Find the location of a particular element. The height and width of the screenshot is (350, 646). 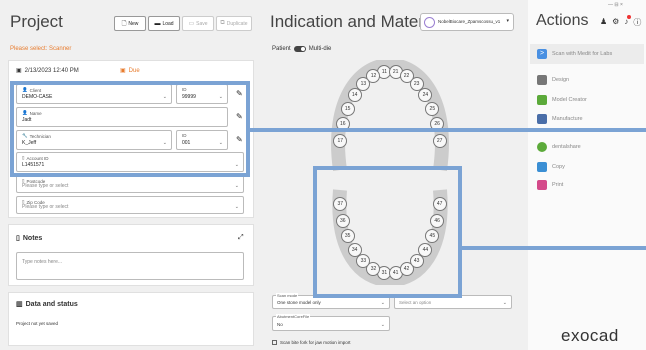

manufacture-action: Manufacture is located at coordinates (560, 119).